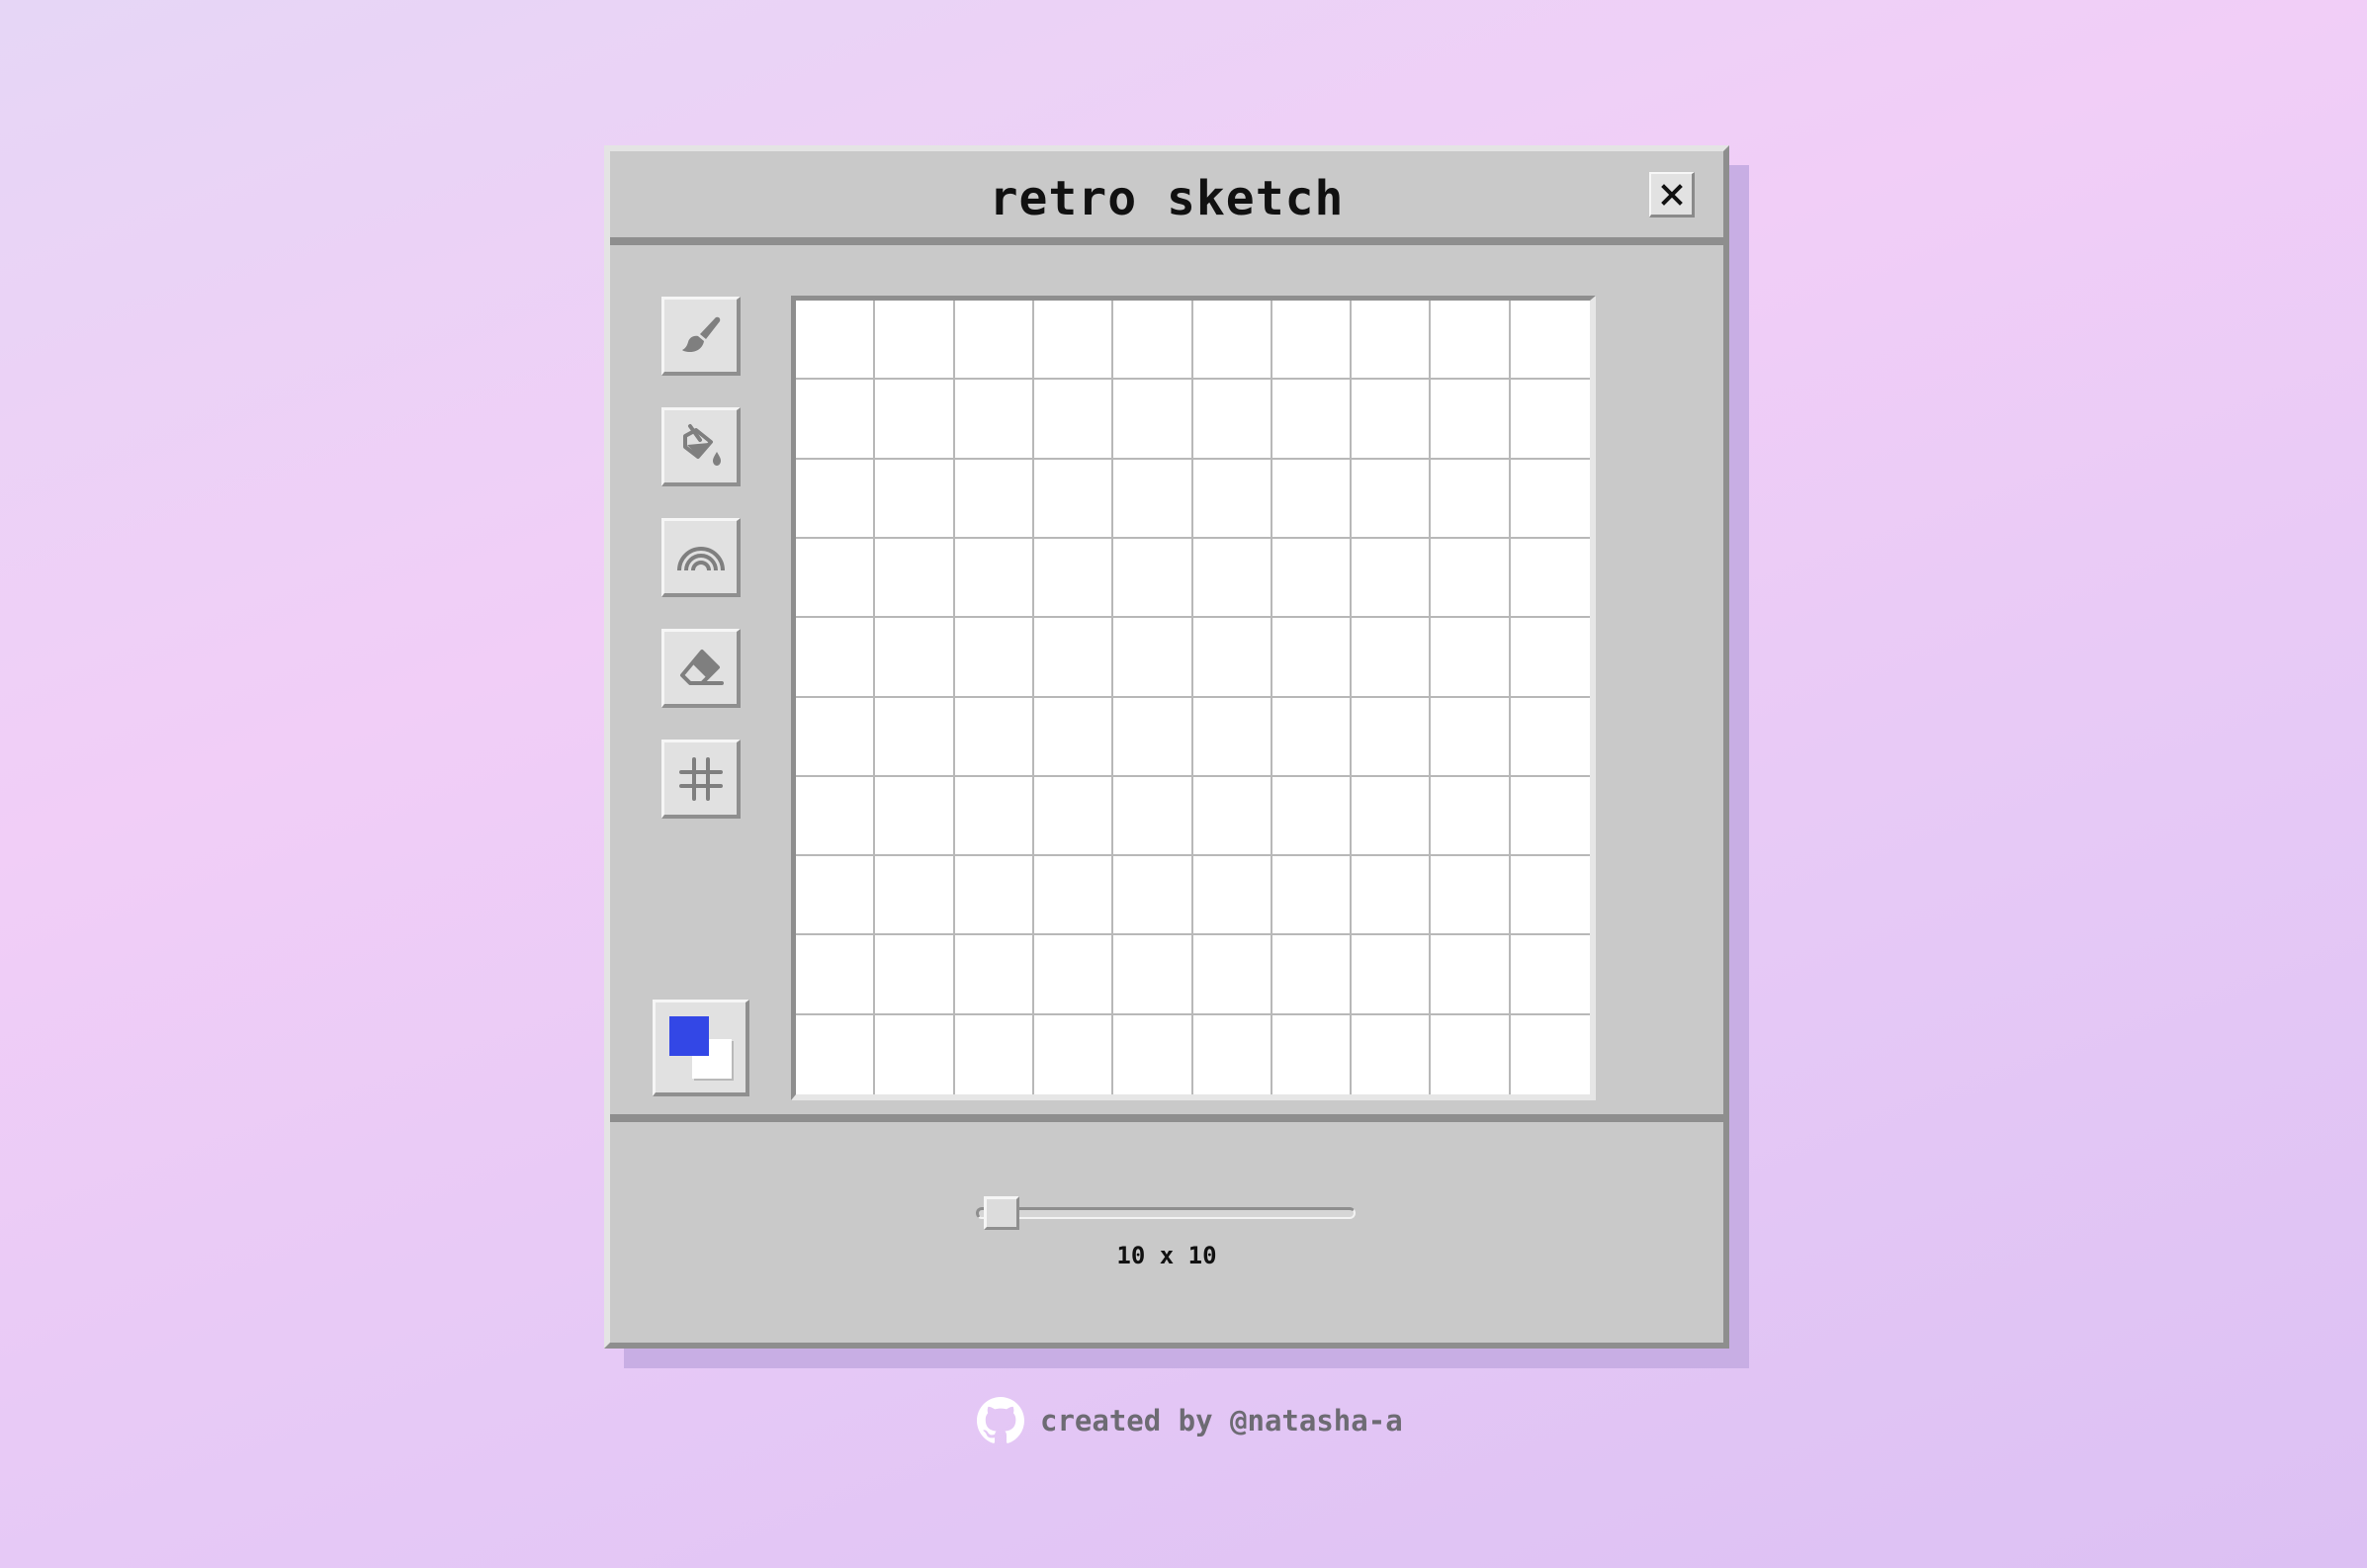 The width and height of the screenshot is (2367, 1568). I want to click on eraser-tool-button, so click(701, 669).